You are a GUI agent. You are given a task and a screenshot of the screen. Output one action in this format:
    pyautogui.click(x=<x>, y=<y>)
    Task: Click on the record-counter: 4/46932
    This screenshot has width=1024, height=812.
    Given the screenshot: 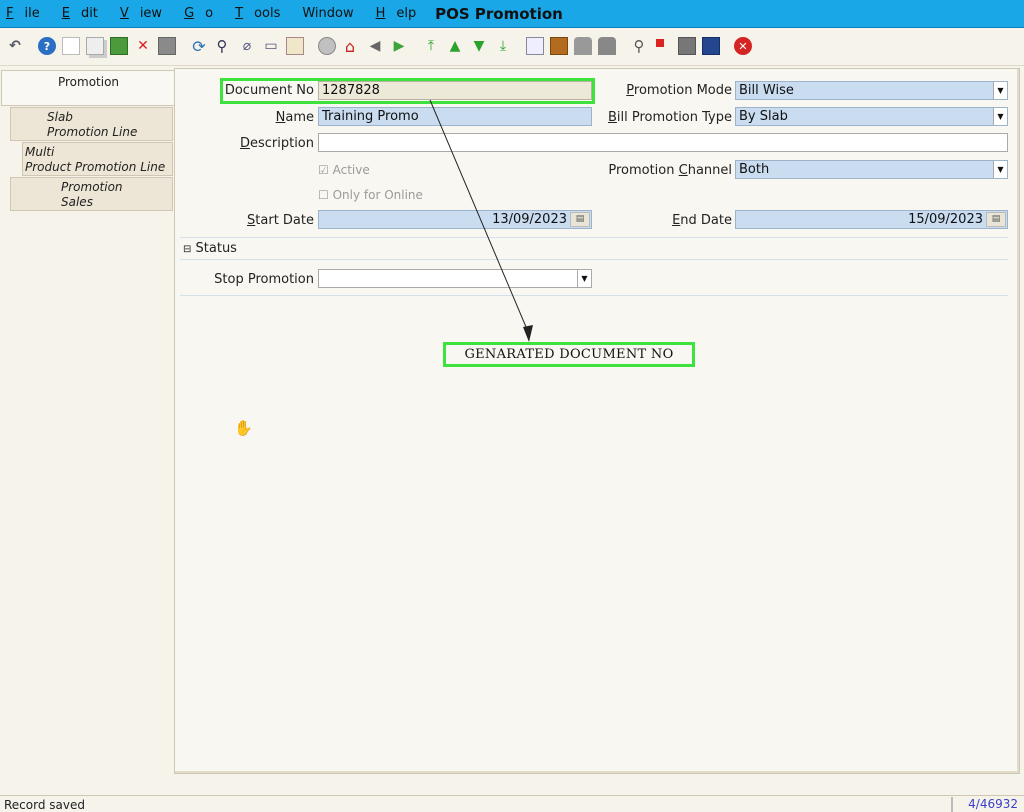 What is the action you would take?
    pyautogui.click(x=986, y=804)
    